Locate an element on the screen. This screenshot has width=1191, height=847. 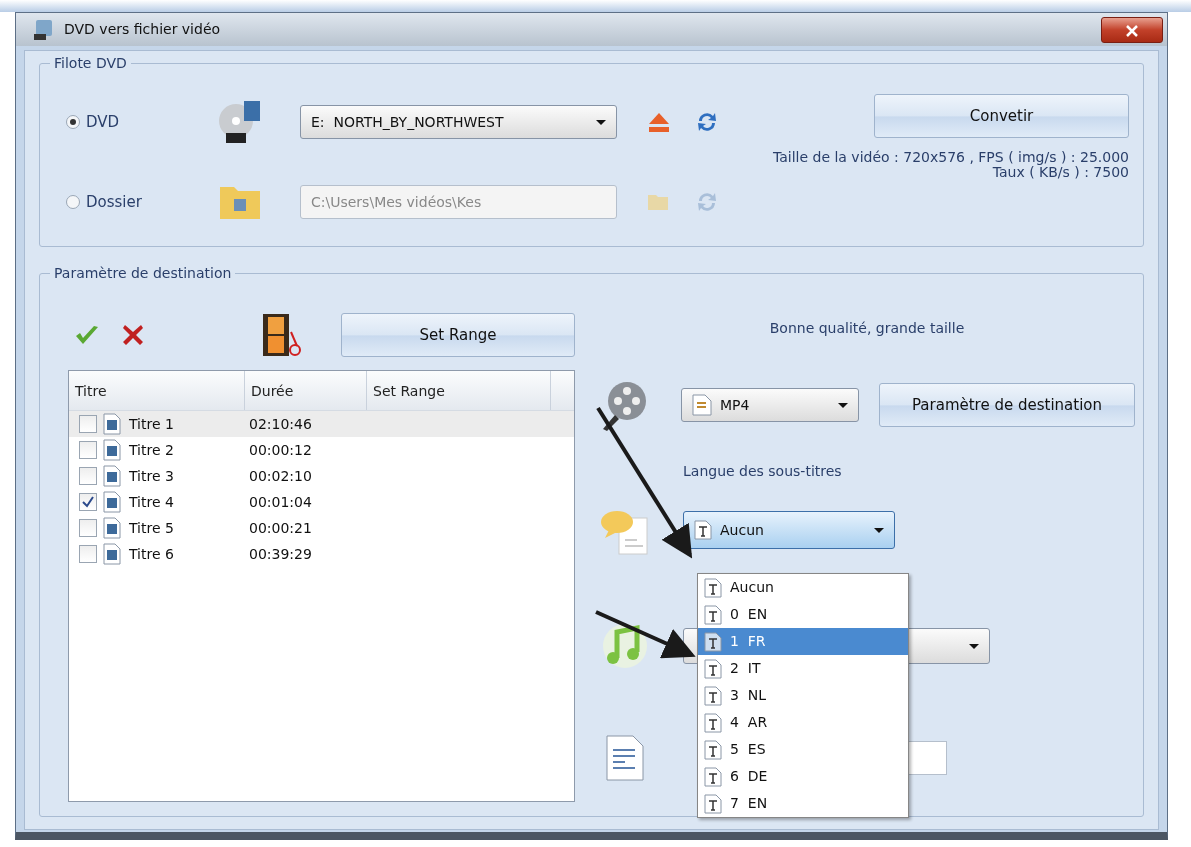
drive-dropdown: E: NORTH_BY_NORTHWEST is located at coordinates (458, 122).